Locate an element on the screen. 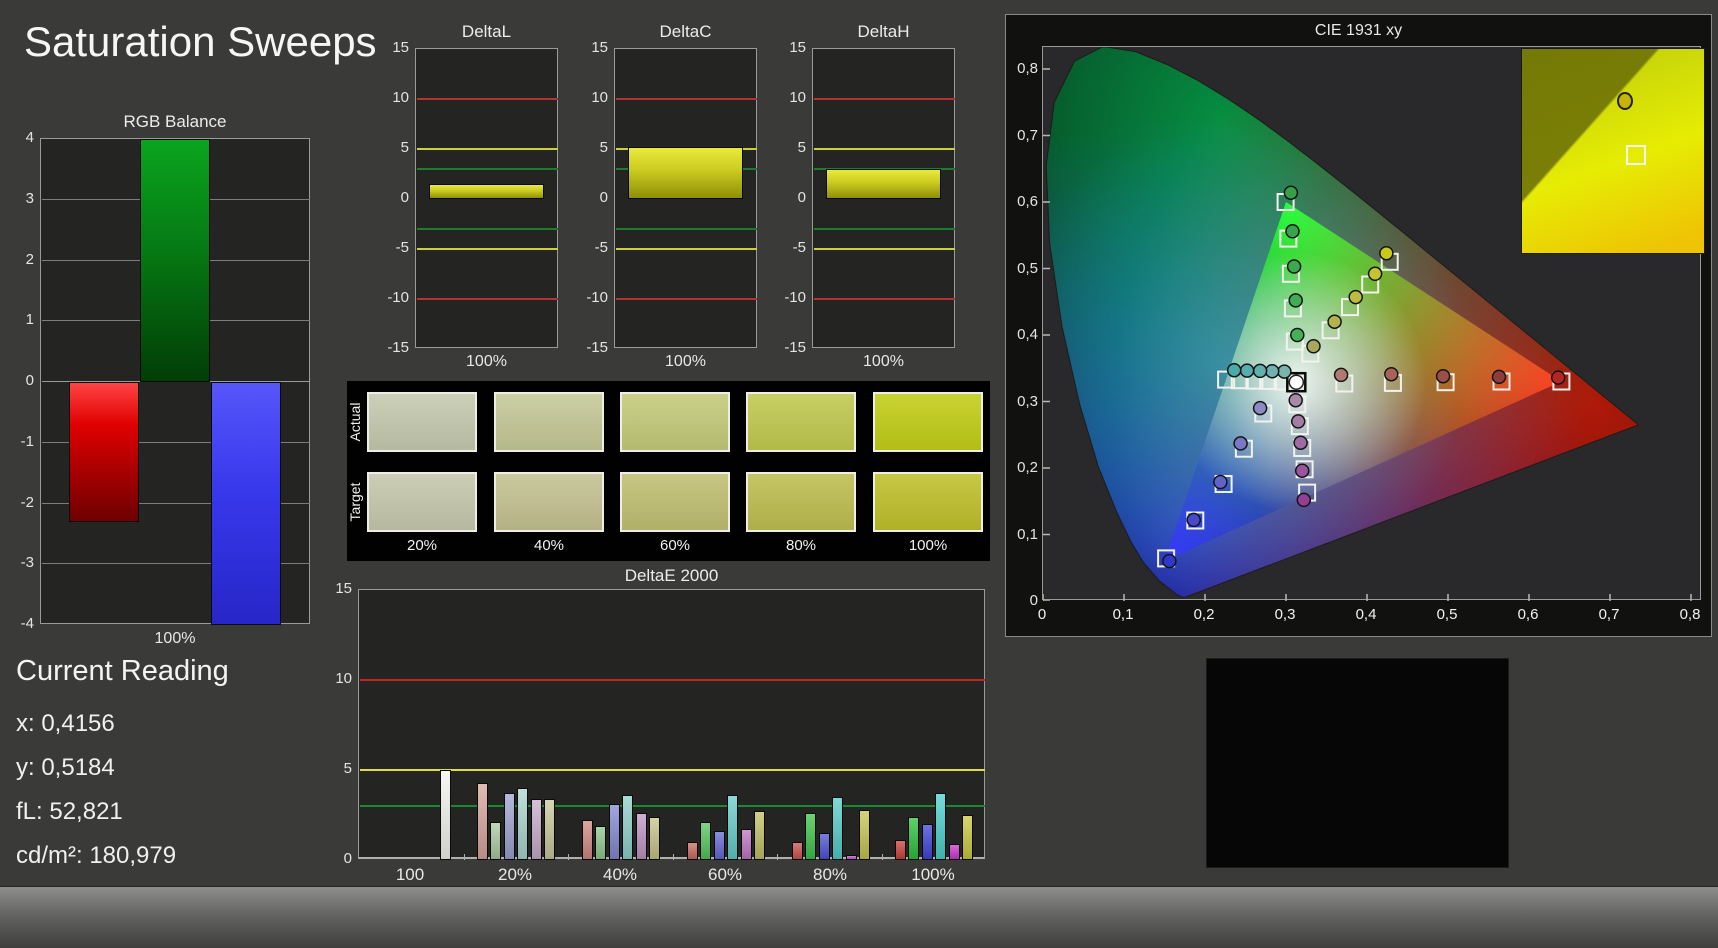 Image resolution: width=1718 pixels, height=948 pixels. cie-xtick: 0,5 is located at coordinates (1447, 614).